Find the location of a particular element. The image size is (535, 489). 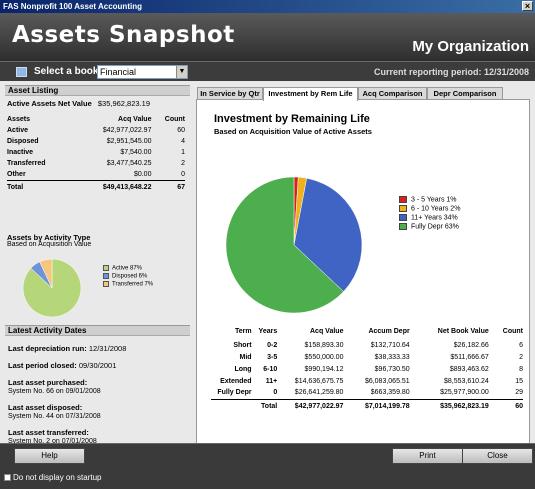

count: 1 is located at coordinates (183, 152).